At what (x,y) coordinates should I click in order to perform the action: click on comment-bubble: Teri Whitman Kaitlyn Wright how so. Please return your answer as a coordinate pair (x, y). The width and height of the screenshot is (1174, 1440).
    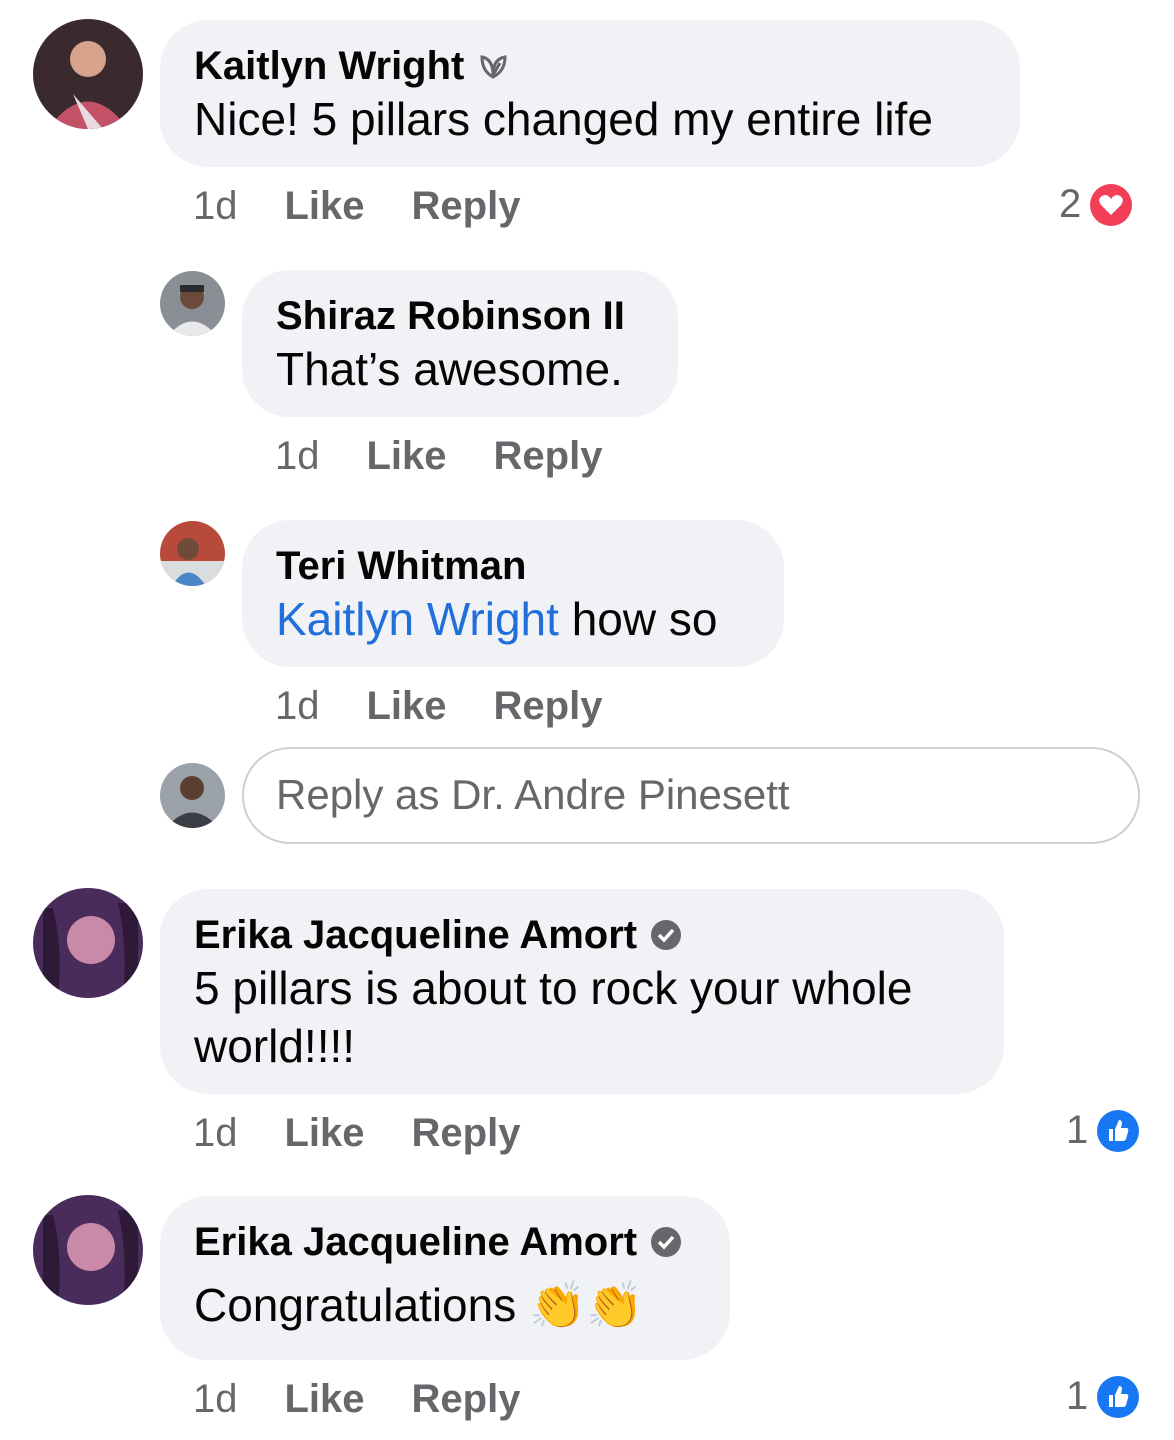
    Looking at the image, I should click on (513, 593).